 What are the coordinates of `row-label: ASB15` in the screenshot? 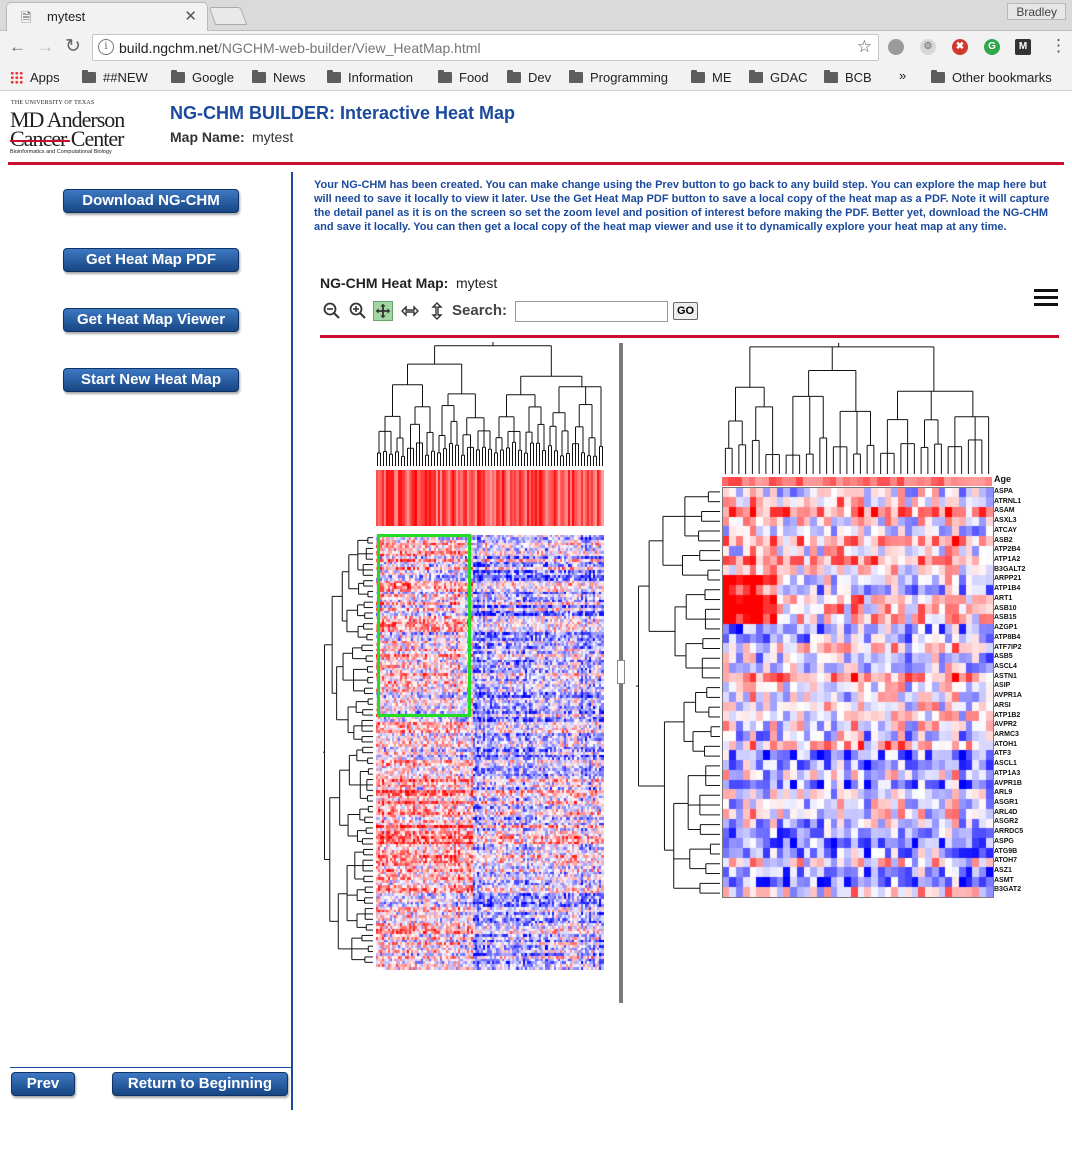 It's located at (1029, 618).